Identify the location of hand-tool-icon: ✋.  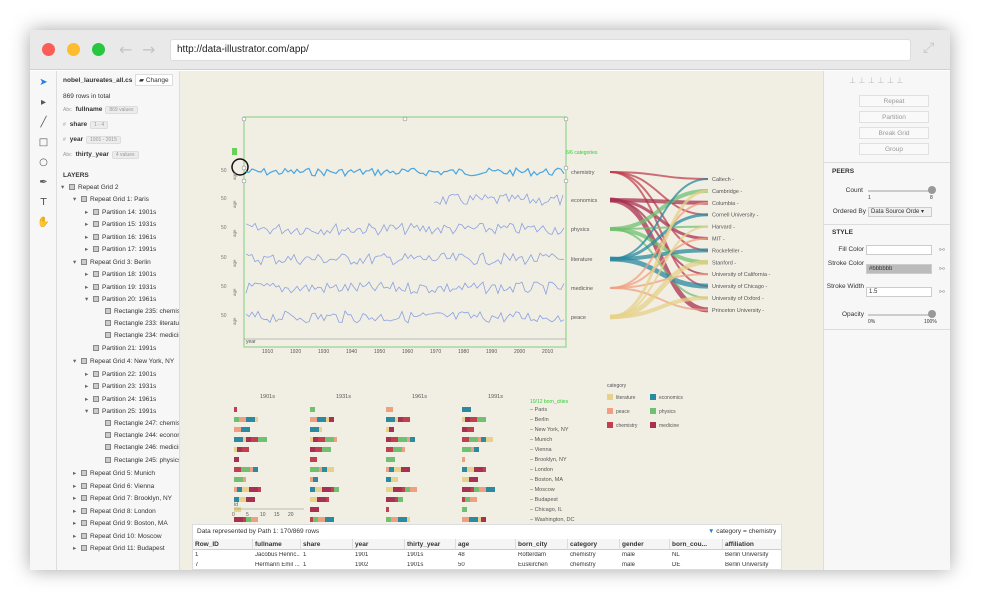
(43, 223).